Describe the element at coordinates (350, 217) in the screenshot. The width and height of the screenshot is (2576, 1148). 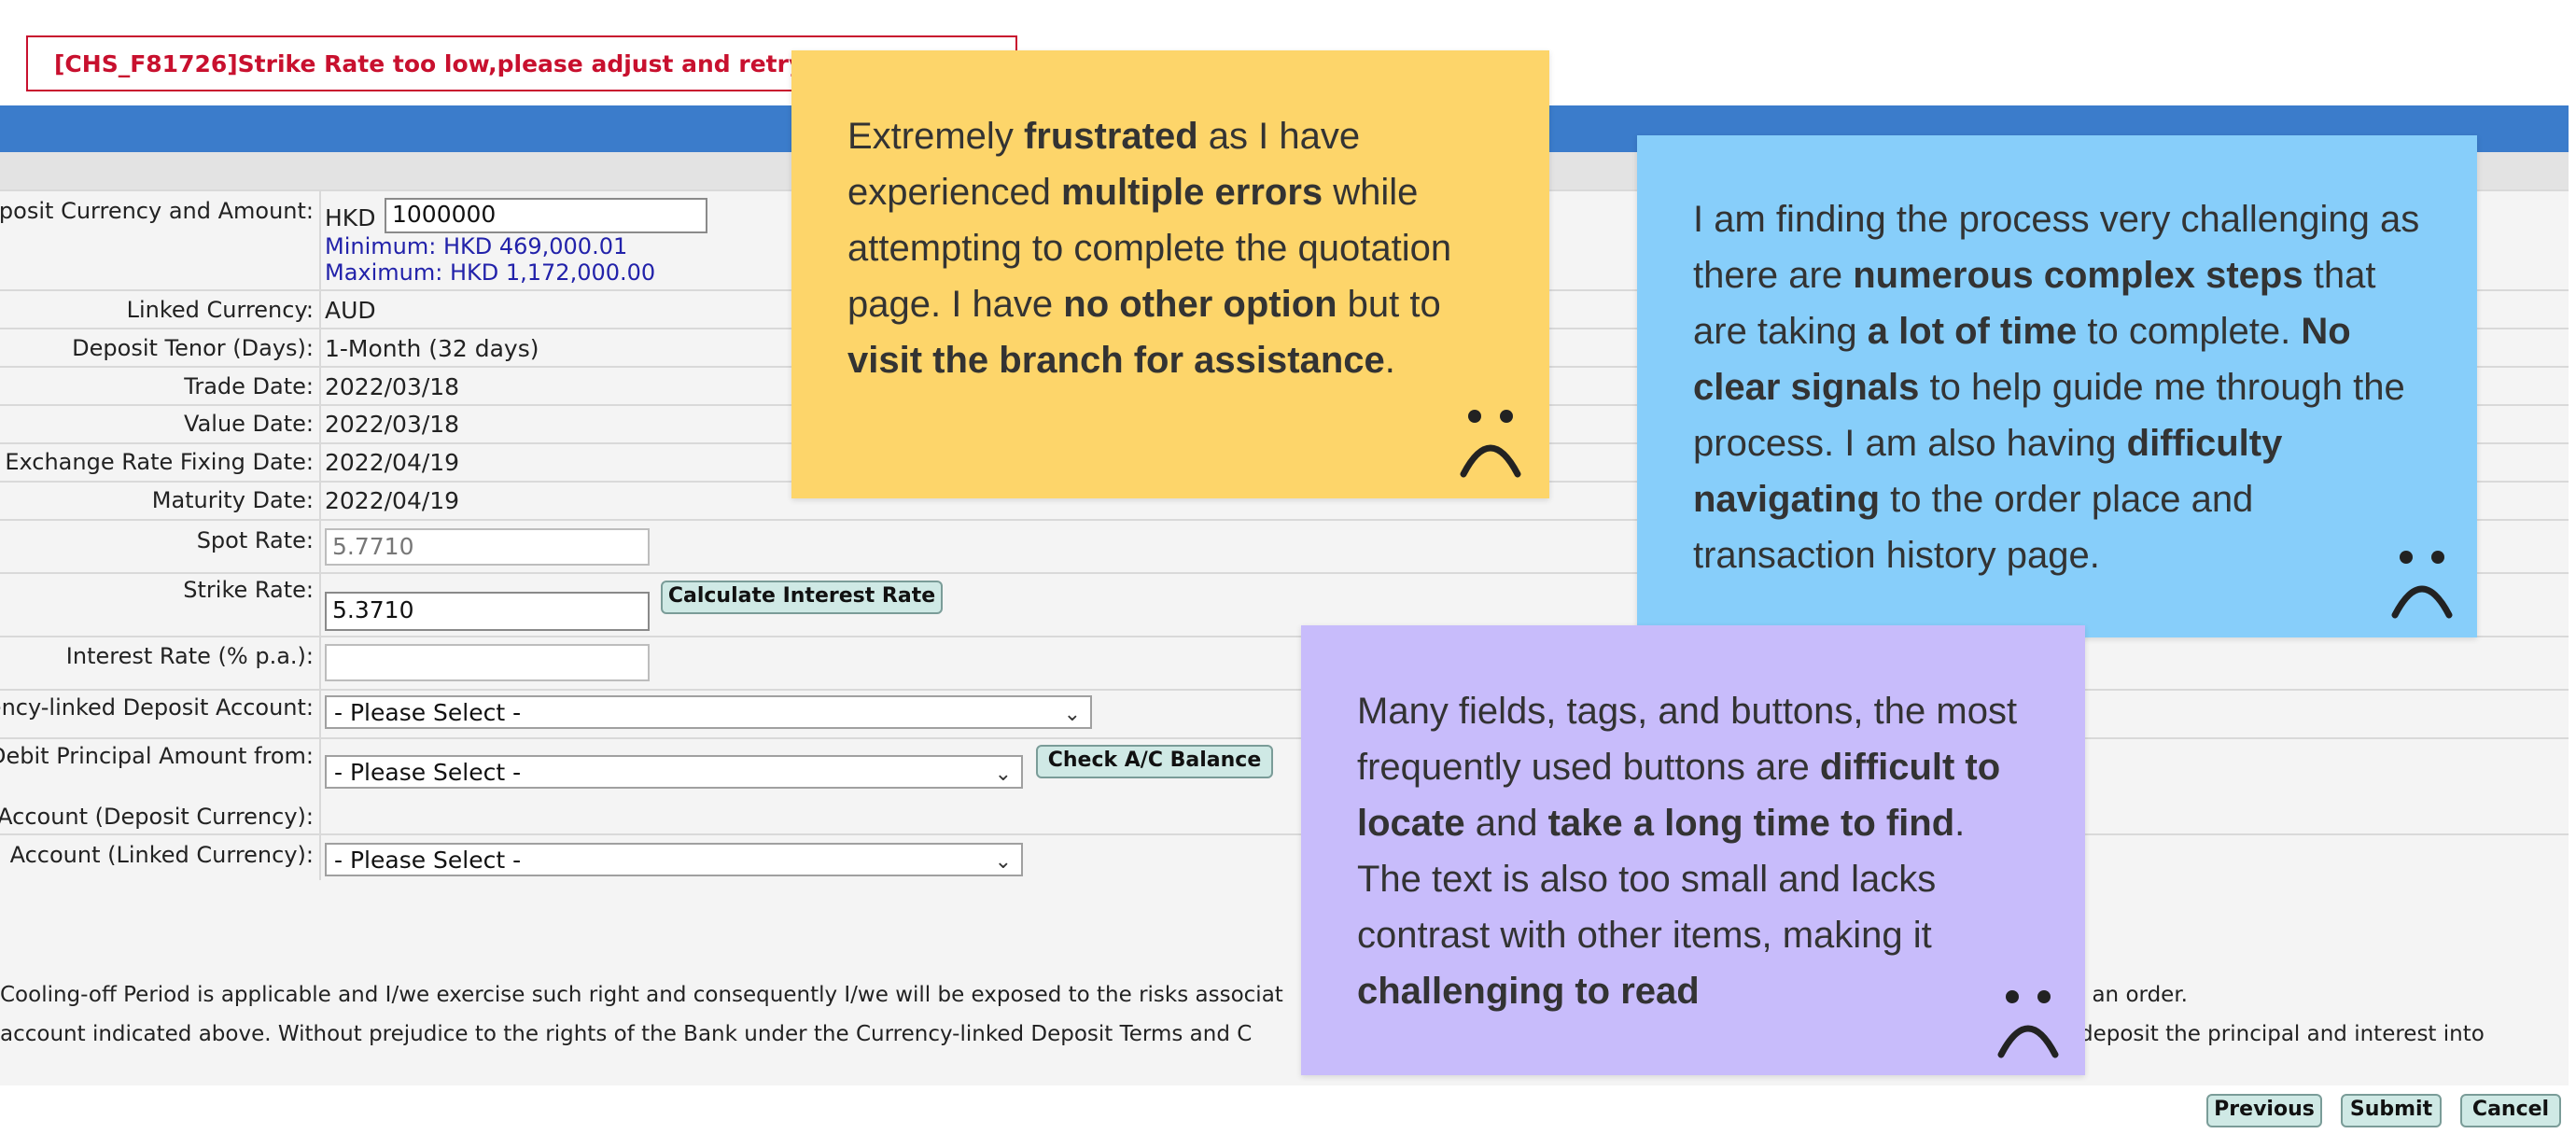
I see `deposit-currency: HKD` at that location.